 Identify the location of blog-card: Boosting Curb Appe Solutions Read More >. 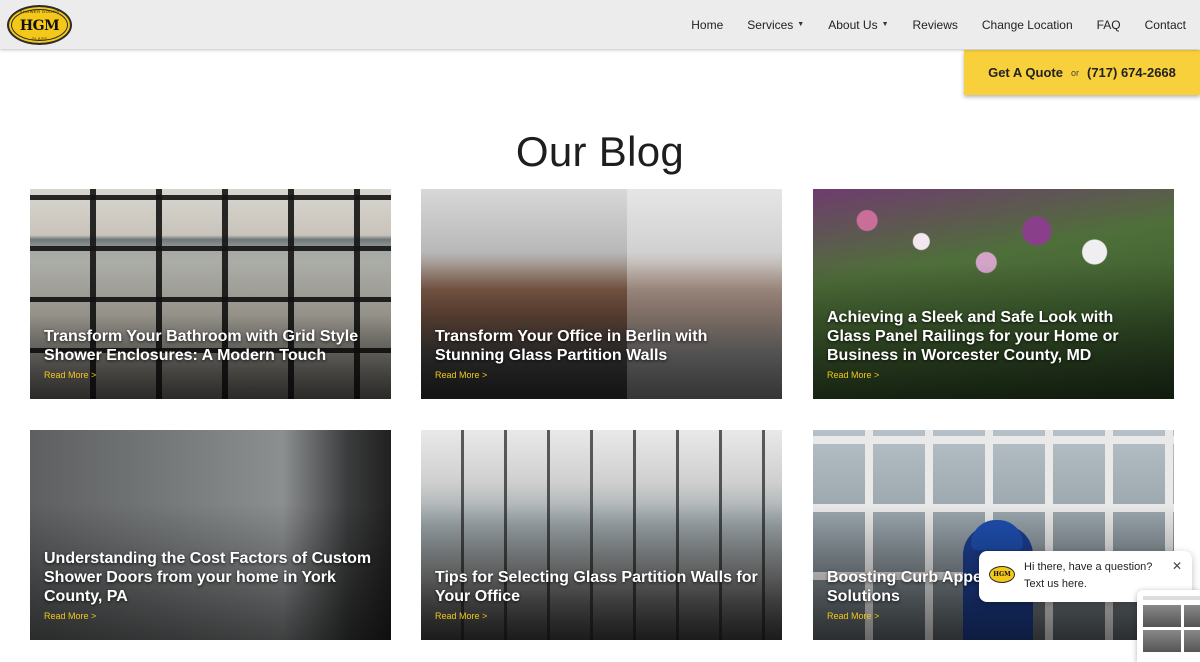
(993, 535).